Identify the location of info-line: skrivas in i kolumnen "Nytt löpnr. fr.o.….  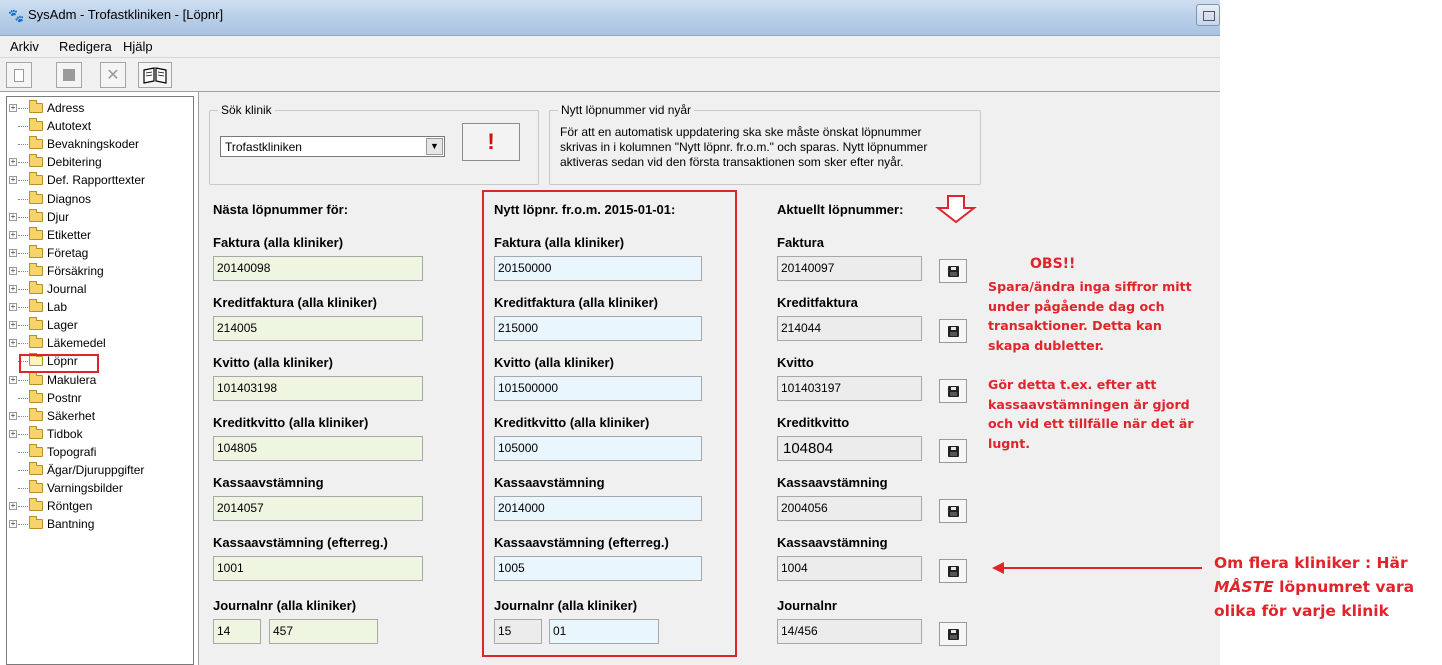
(744, 147).